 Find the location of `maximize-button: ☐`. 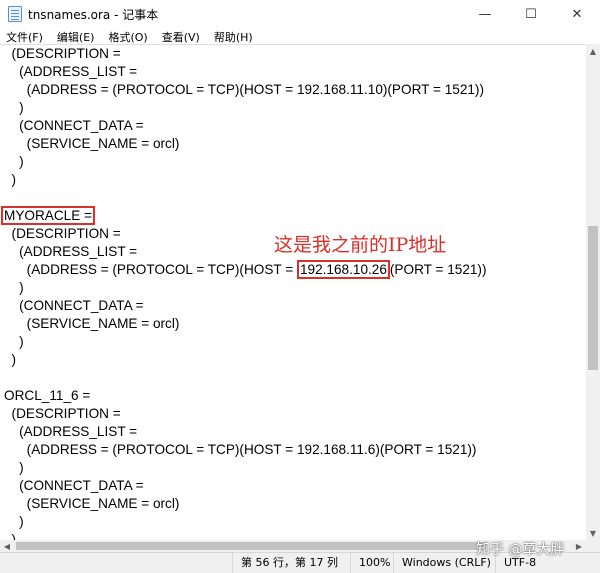

maximize-button: ☐ is located at coordinates (531, 14).